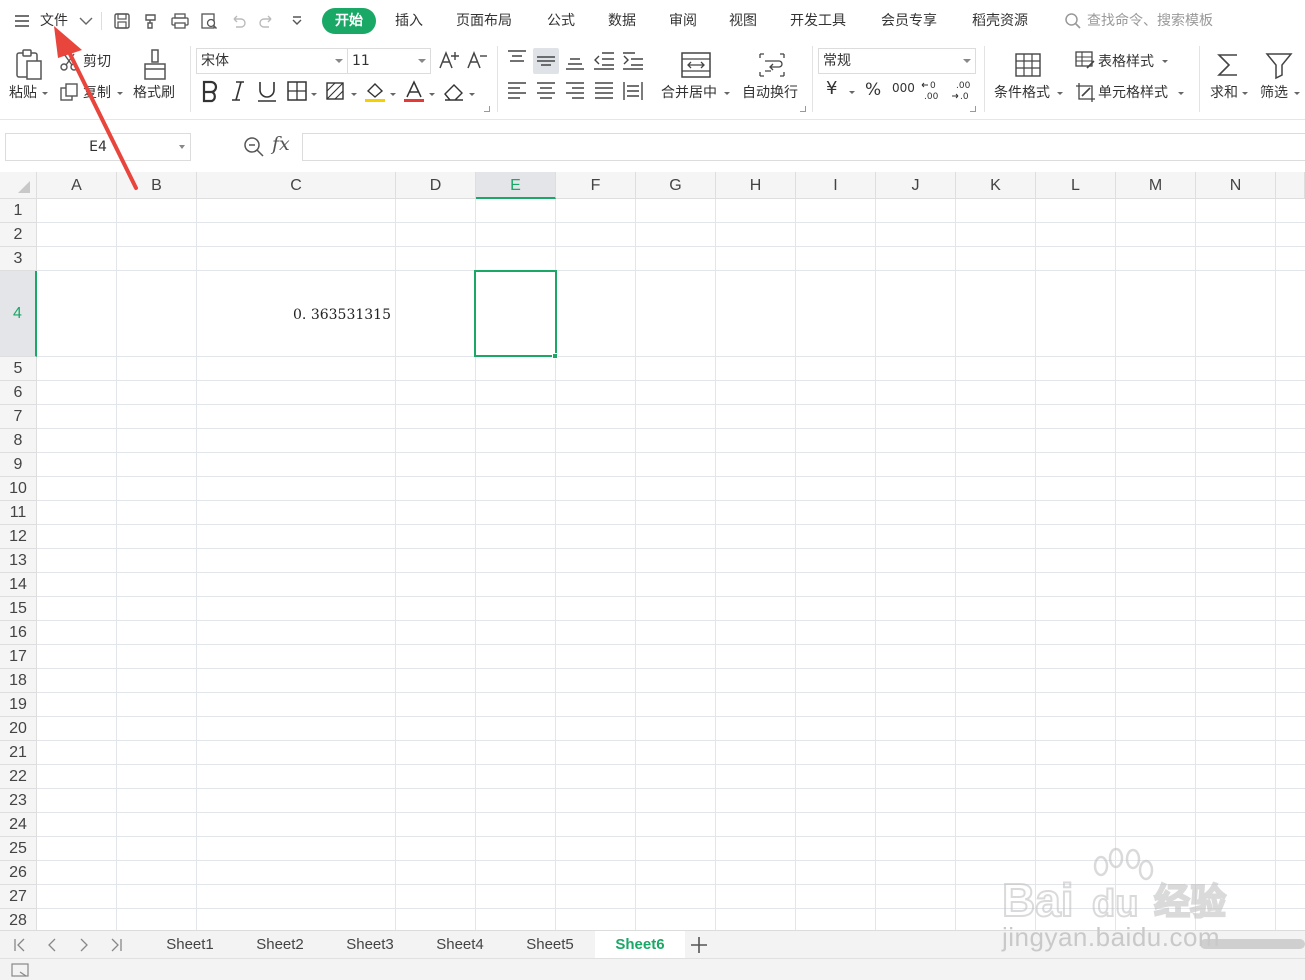 The image size is (1305, 980). I want to click on sheet-tab-sheet4: Sheet4, so click(460, 945).